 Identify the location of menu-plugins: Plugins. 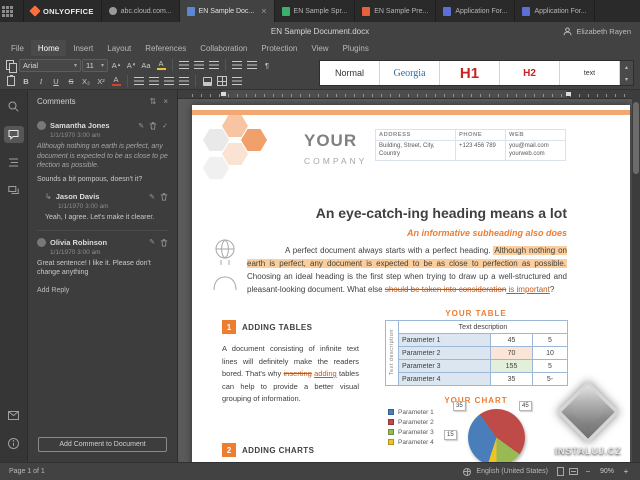
(356, 48).